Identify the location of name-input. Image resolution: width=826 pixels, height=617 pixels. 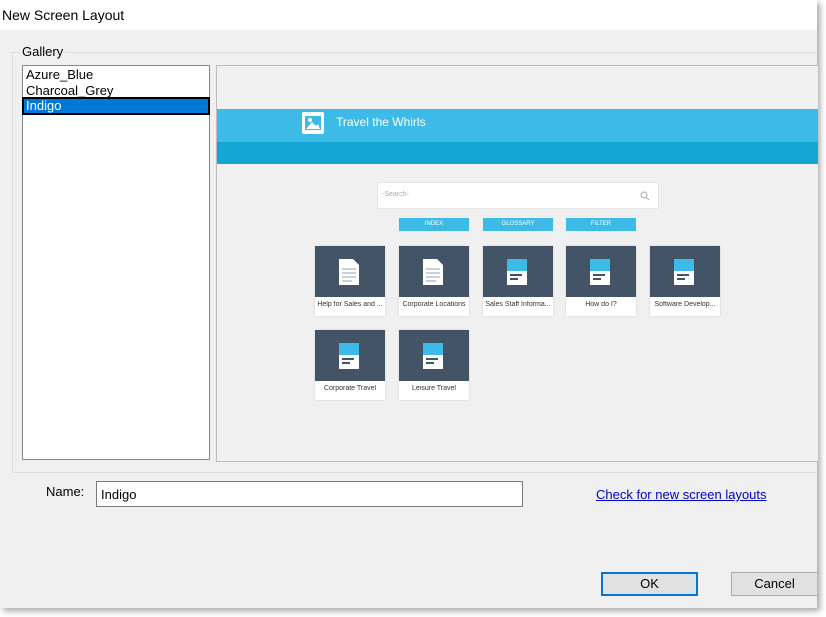
(309, 494).